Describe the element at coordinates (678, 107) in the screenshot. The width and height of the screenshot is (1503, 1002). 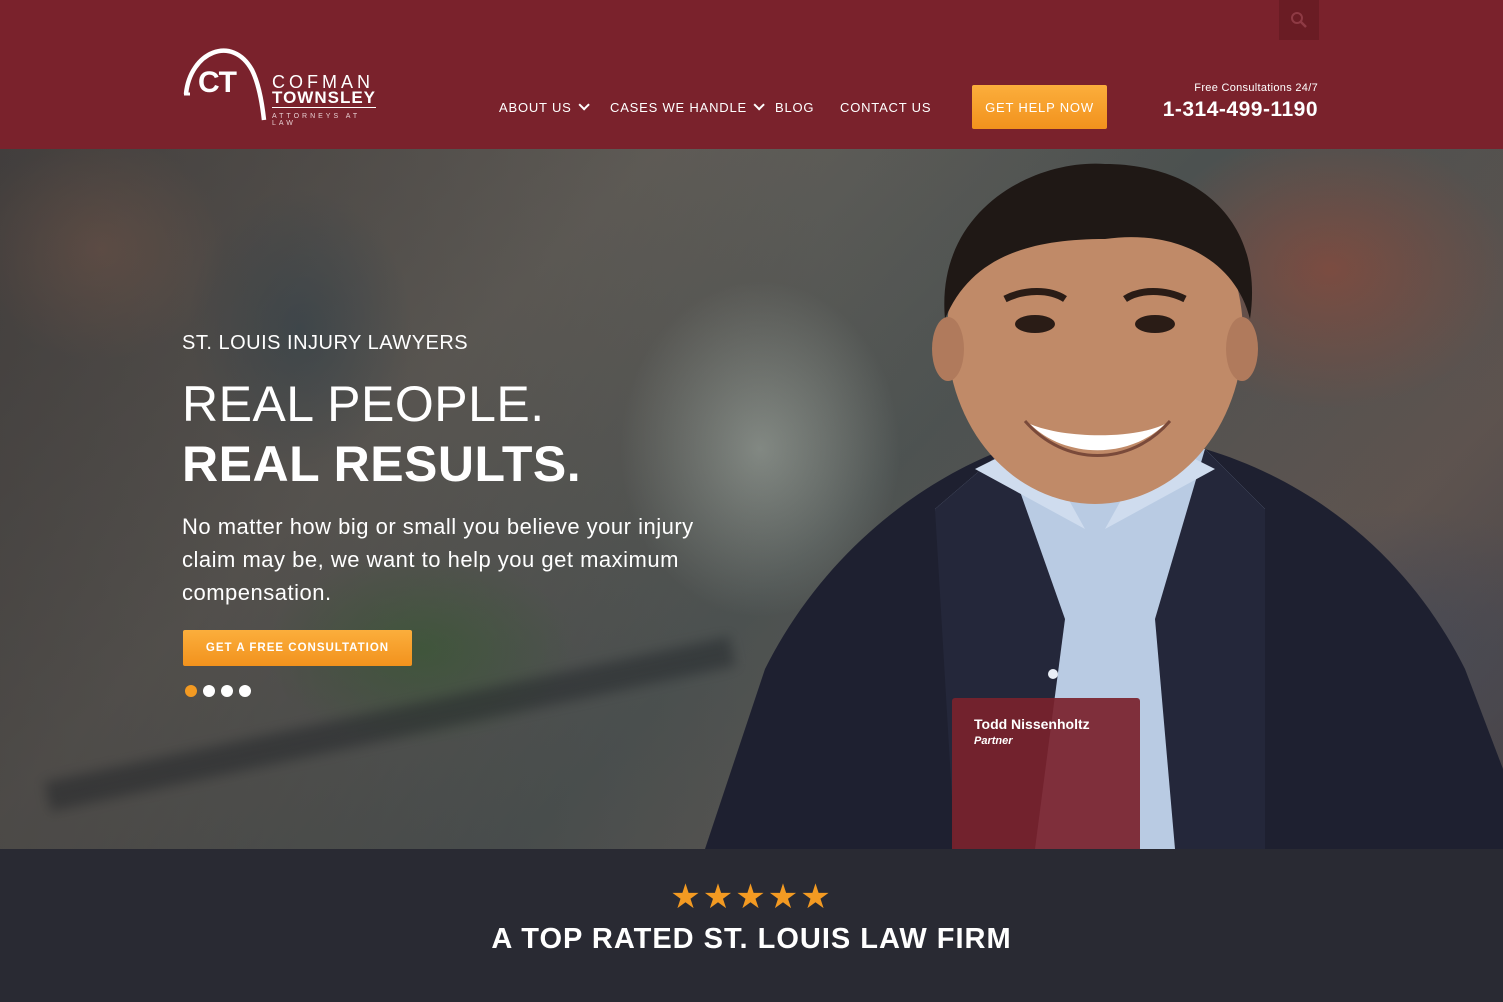
I see `nav-label: CASES WE HANDLE` at that location.